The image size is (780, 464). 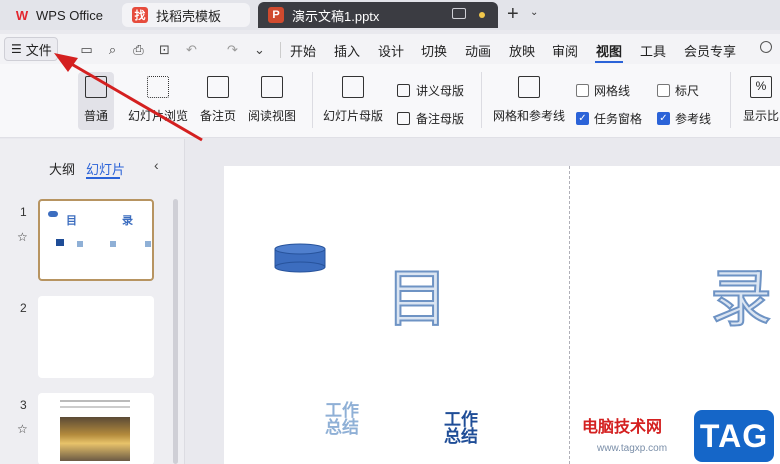 I want to click on task-pane-checkbox: ✓ 任务窗格, so click(x=609, y=118).